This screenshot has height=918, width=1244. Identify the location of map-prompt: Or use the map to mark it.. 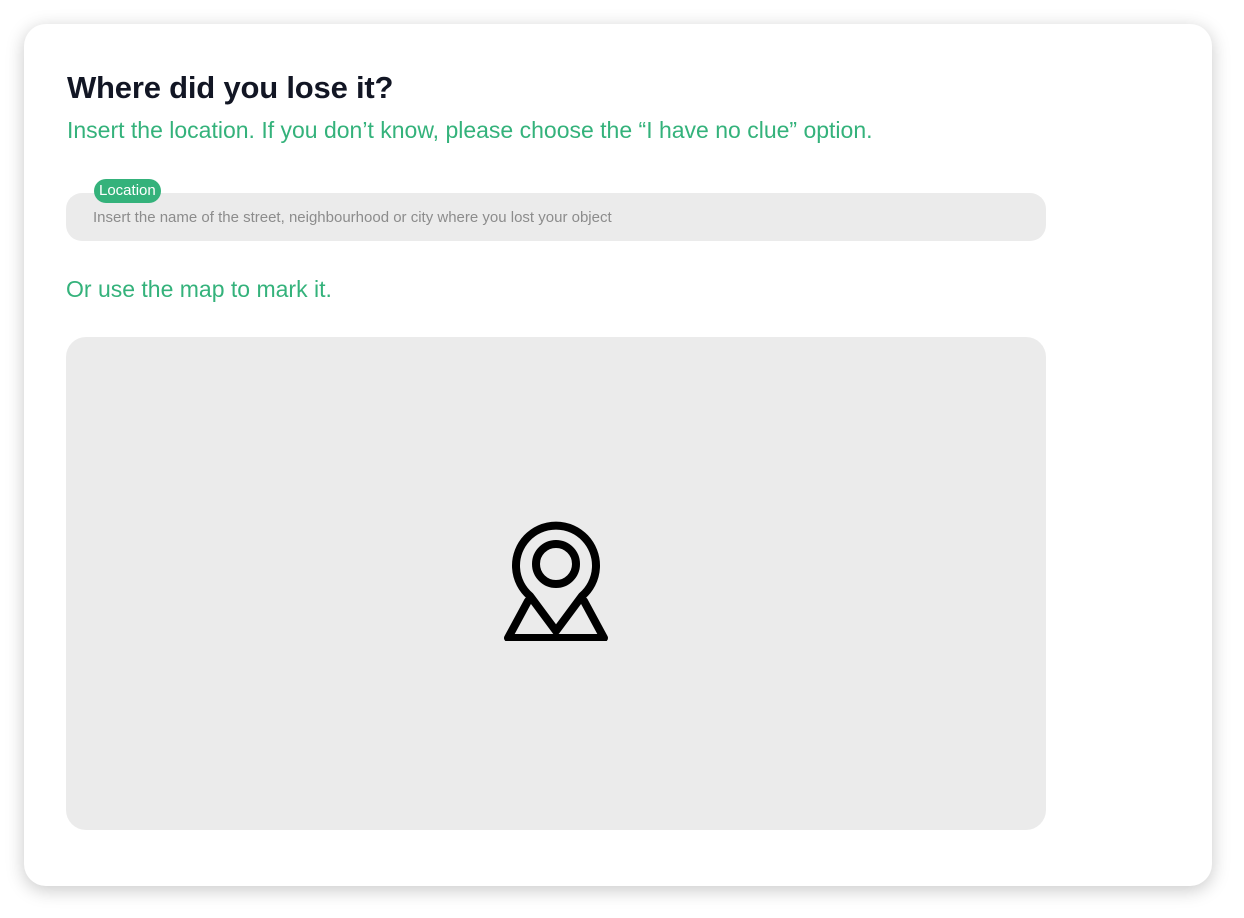
(199, 289).